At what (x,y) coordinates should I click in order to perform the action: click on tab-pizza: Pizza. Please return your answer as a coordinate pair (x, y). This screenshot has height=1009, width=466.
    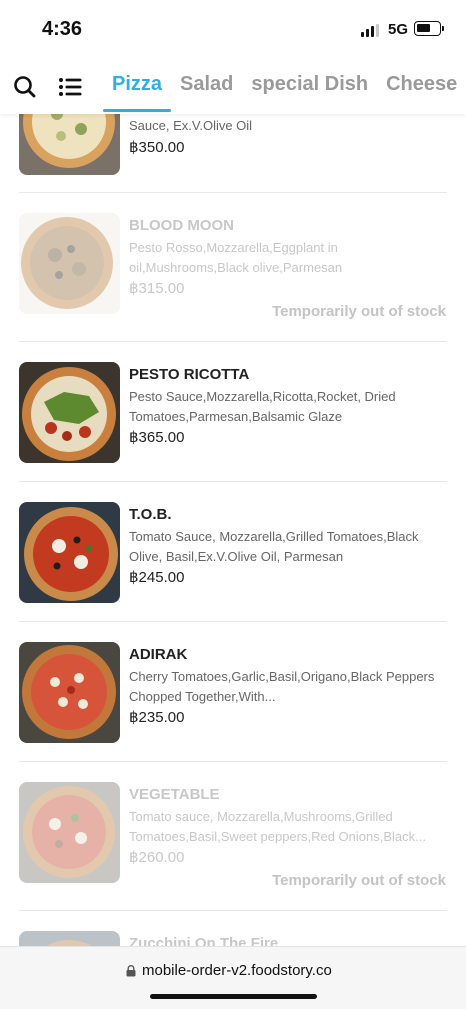
    Looking at the image, I should click on (137, 87).